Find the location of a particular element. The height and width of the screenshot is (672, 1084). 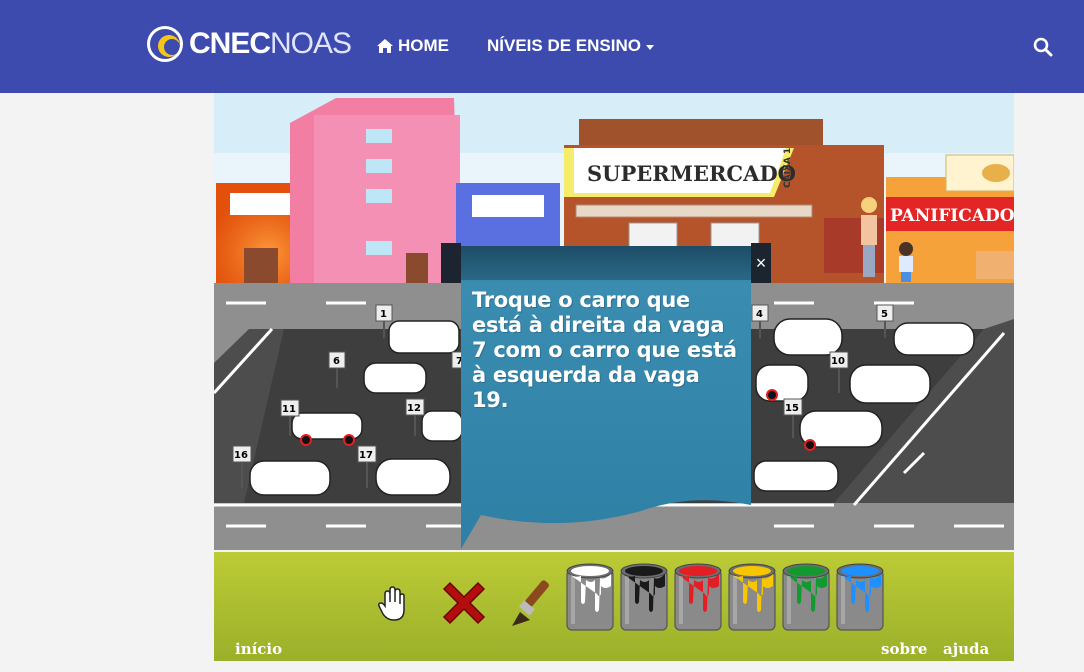

close-button: × is located at coordinates (761, 263).